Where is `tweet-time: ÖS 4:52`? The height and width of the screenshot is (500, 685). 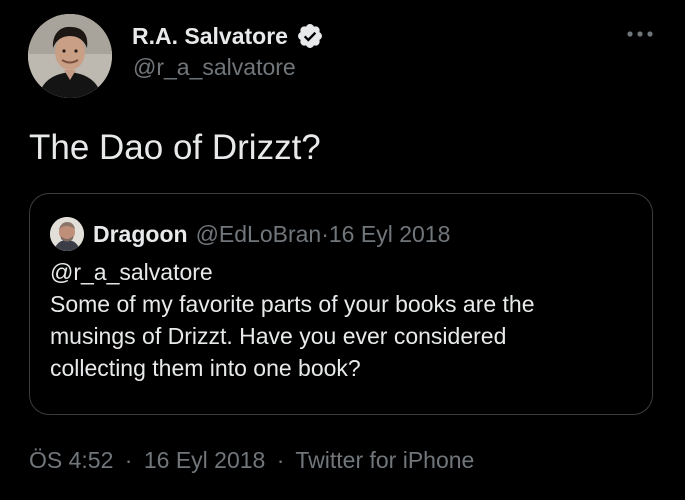
tweet-time: ÖS 4:52 is located at coordinates (71, 460).